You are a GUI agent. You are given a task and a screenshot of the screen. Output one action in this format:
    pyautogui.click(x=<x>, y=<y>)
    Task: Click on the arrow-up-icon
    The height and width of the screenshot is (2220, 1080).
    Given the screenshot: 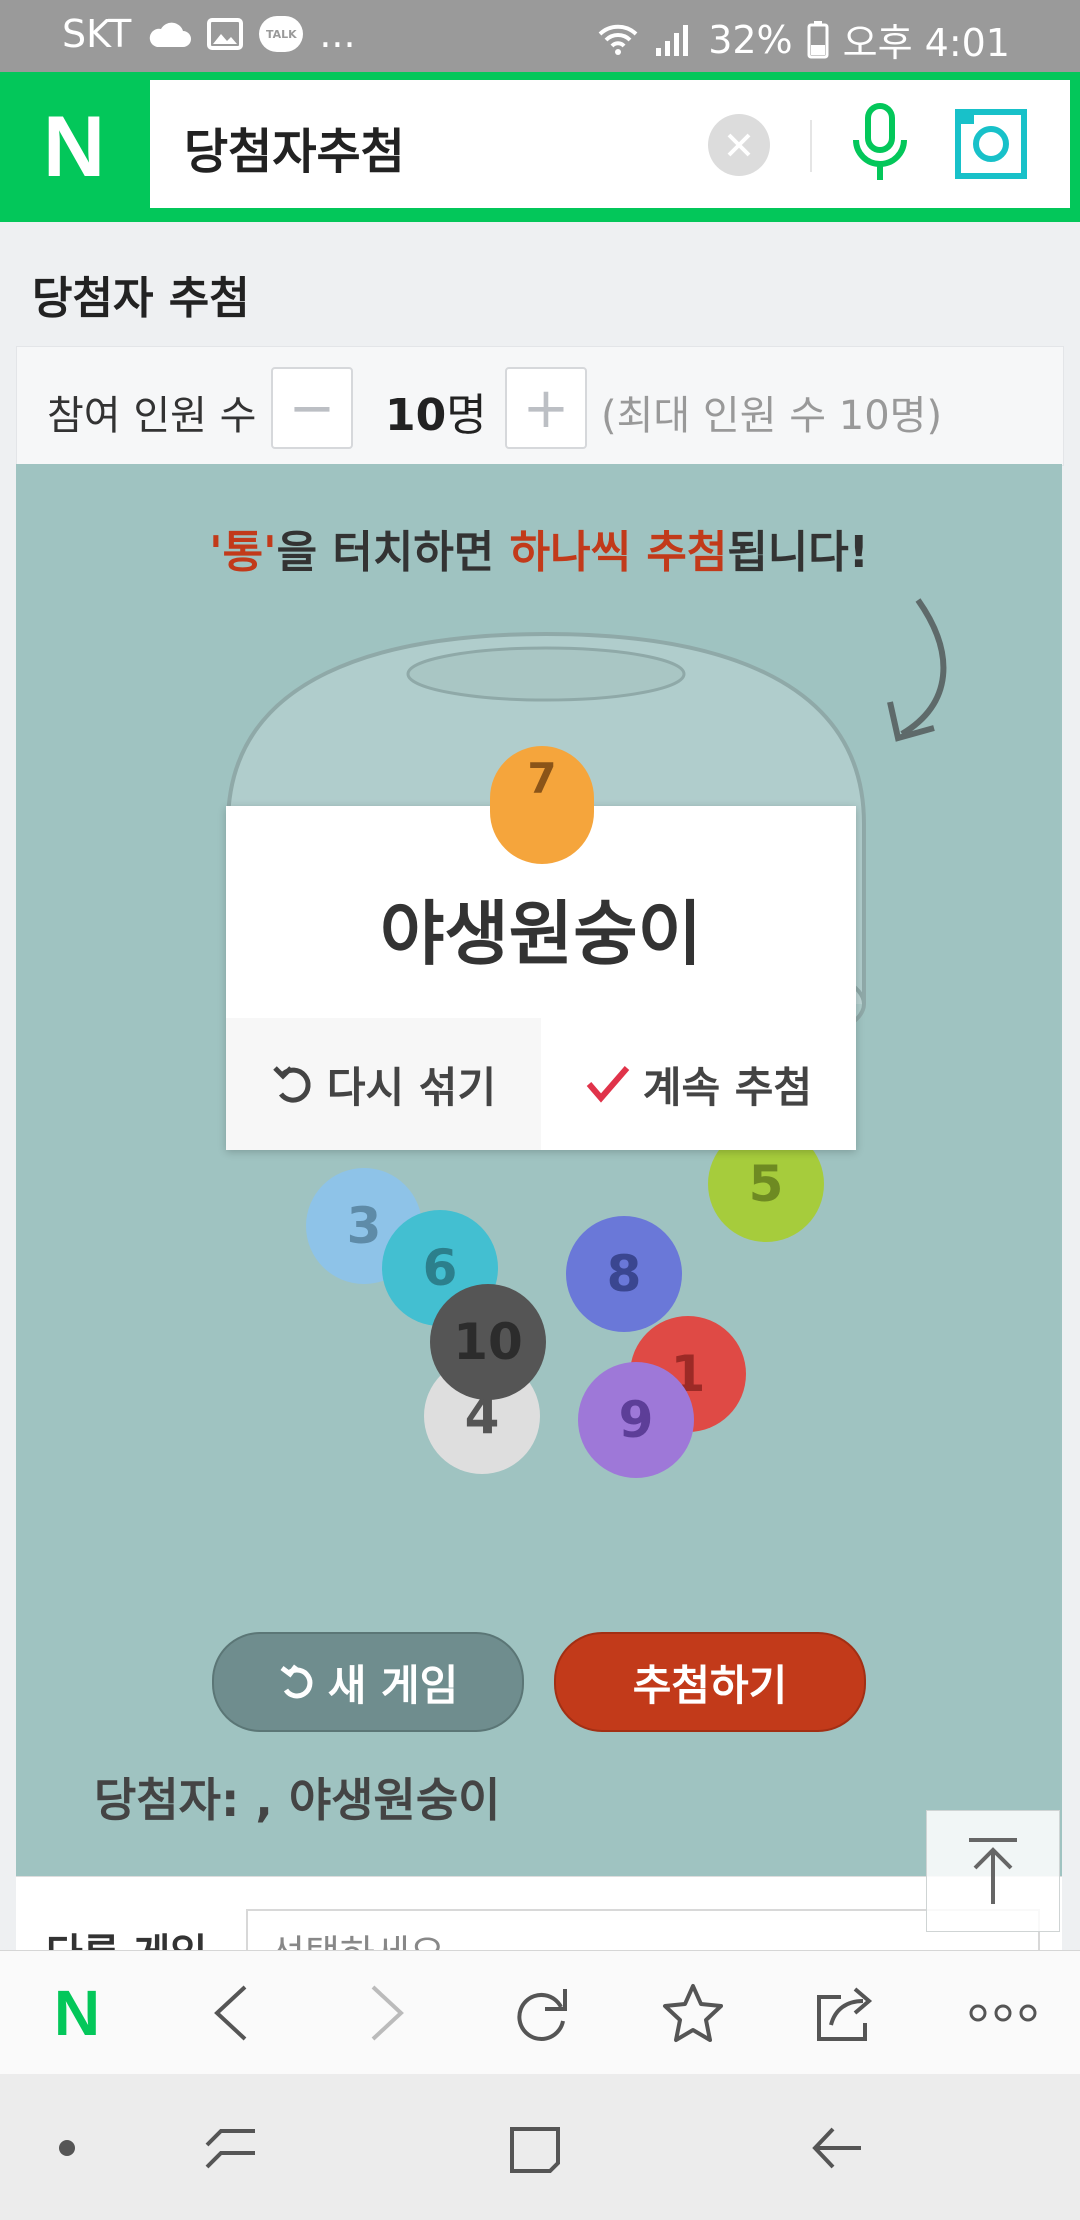 What is the action you would take?
    pyautogui.click(x=993, y=1871)
    